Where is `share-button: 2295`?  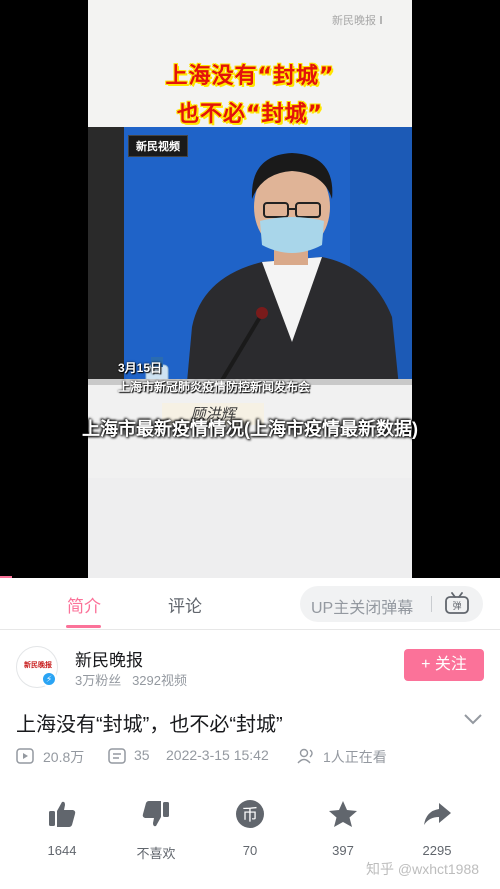 share-button: 2295 is located at coordinates (437, 826).